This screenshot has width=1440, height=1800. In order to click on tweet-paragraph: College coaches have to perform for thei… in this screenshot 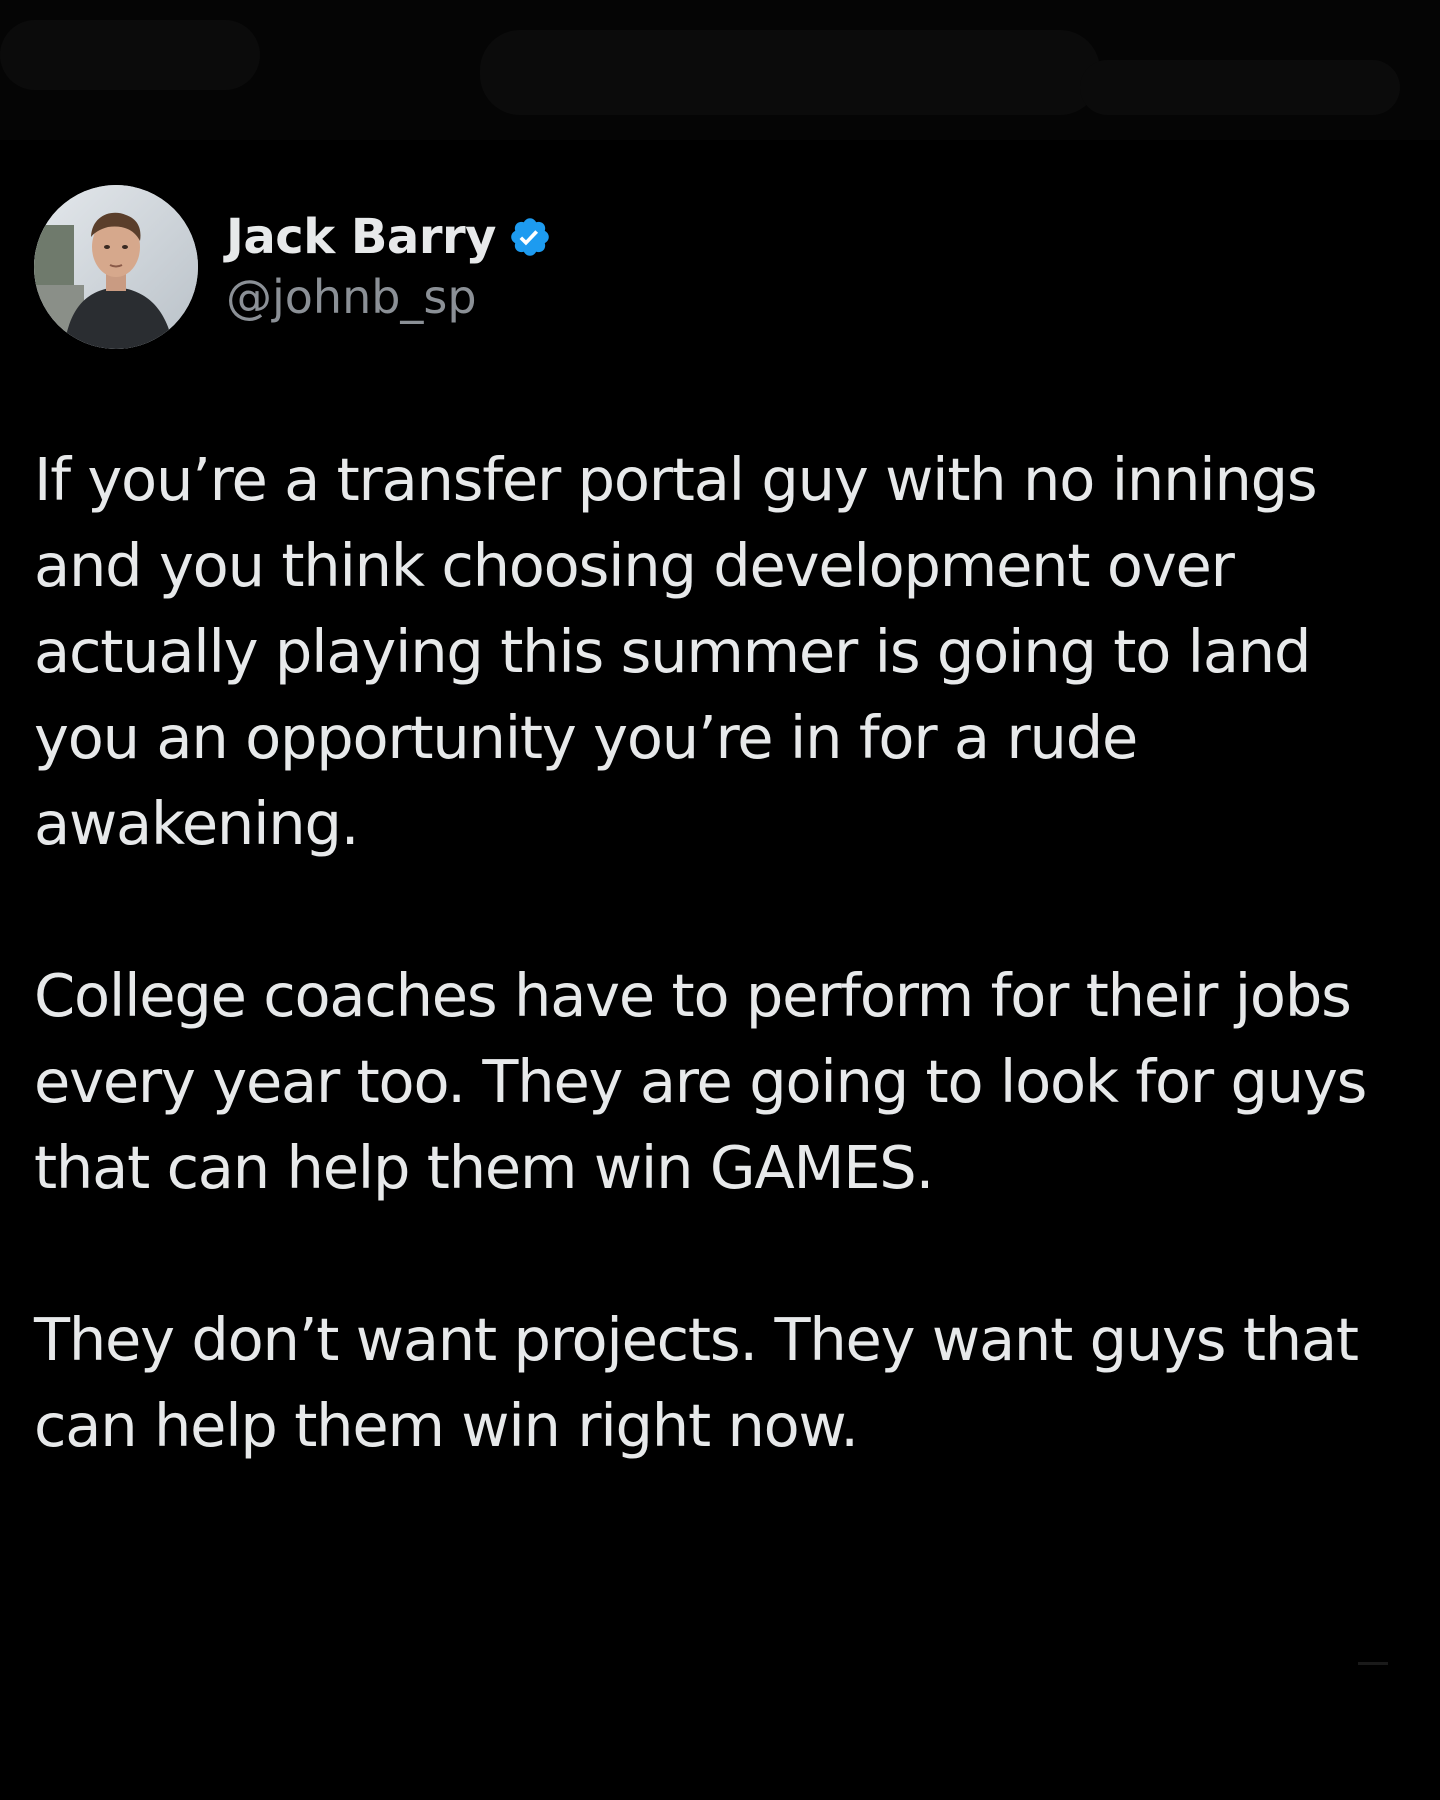, I will do `click(700, 1081)`.